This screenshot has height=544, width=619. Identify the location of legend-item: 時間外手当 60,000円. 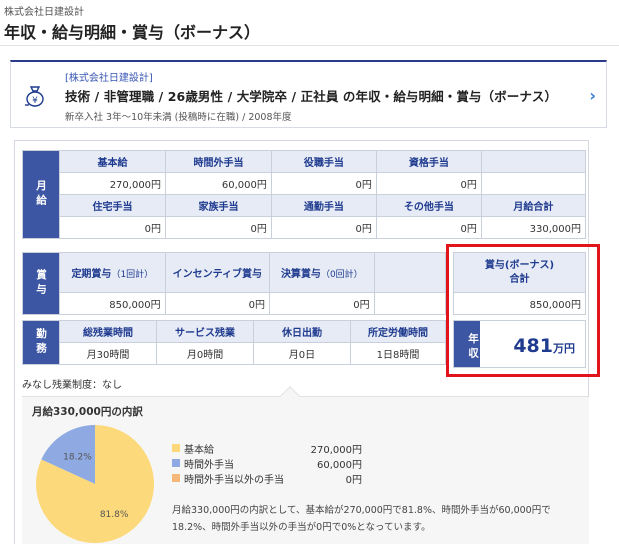
(267, 463).